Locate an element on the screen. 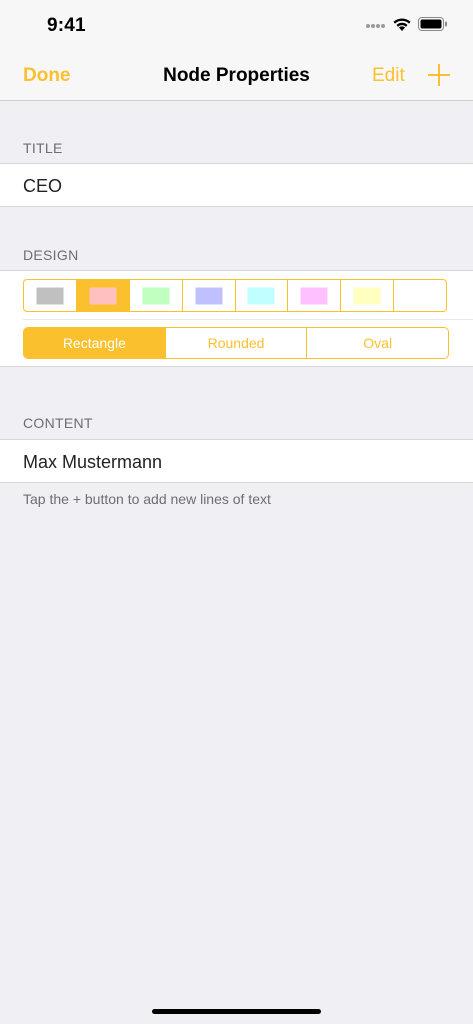 This screenshot has height=1024, width=473. color-swatch-white is located at coordinates (420, 295).